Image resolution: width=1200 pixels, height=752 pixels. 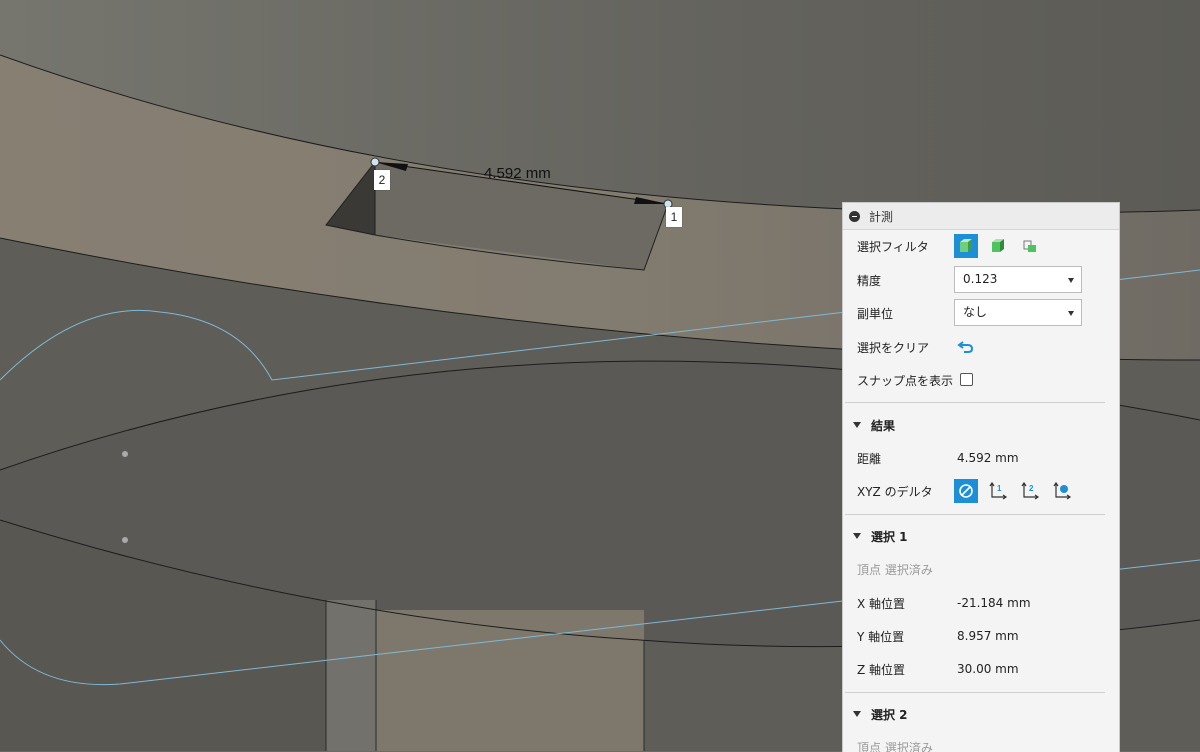 I want to click on x-position-row: X 軸位置 -21.184 mm, so click(x=981, y=603).